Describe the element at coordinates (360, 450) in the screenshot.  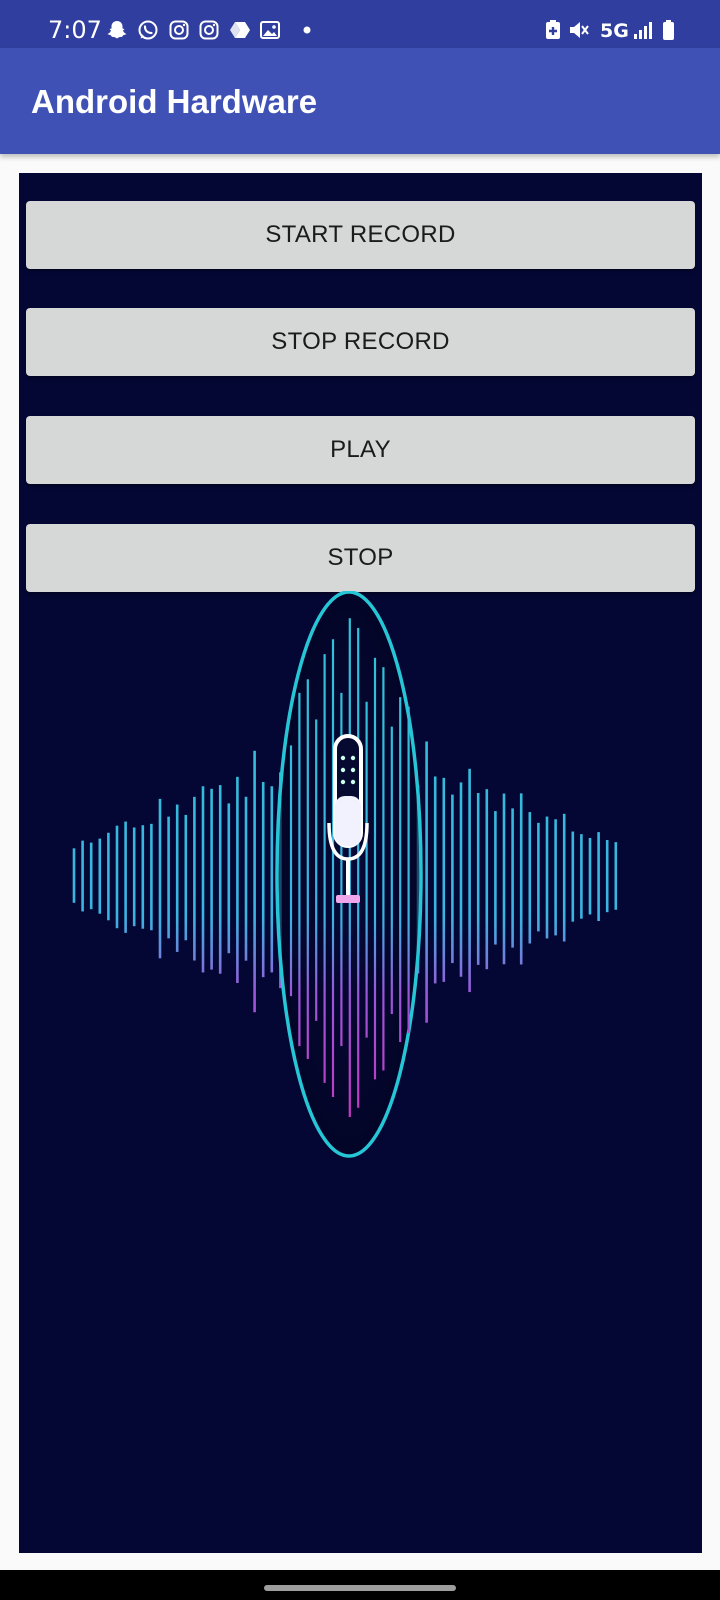
I see `play-button: PLAY` at that location.